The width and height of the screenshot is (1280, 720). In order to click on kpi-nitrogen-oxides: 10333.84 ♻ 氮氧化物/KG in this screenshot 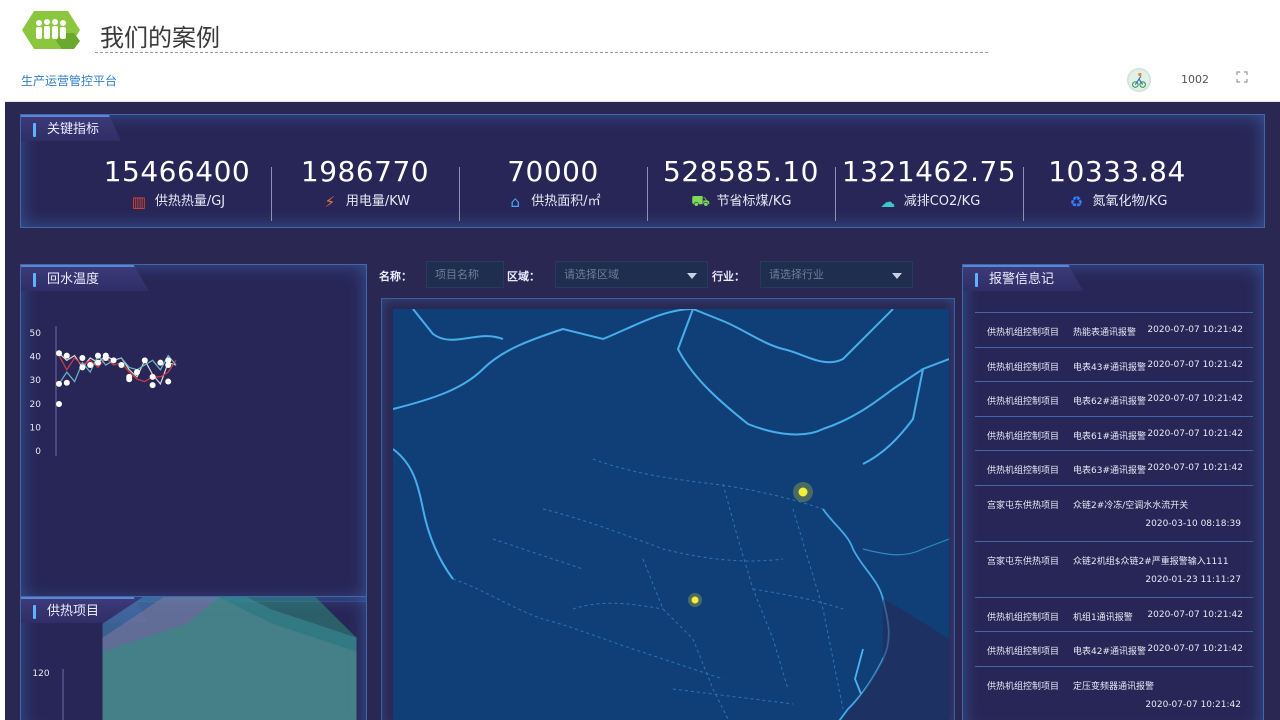, I will do `click(1117, 183)`.